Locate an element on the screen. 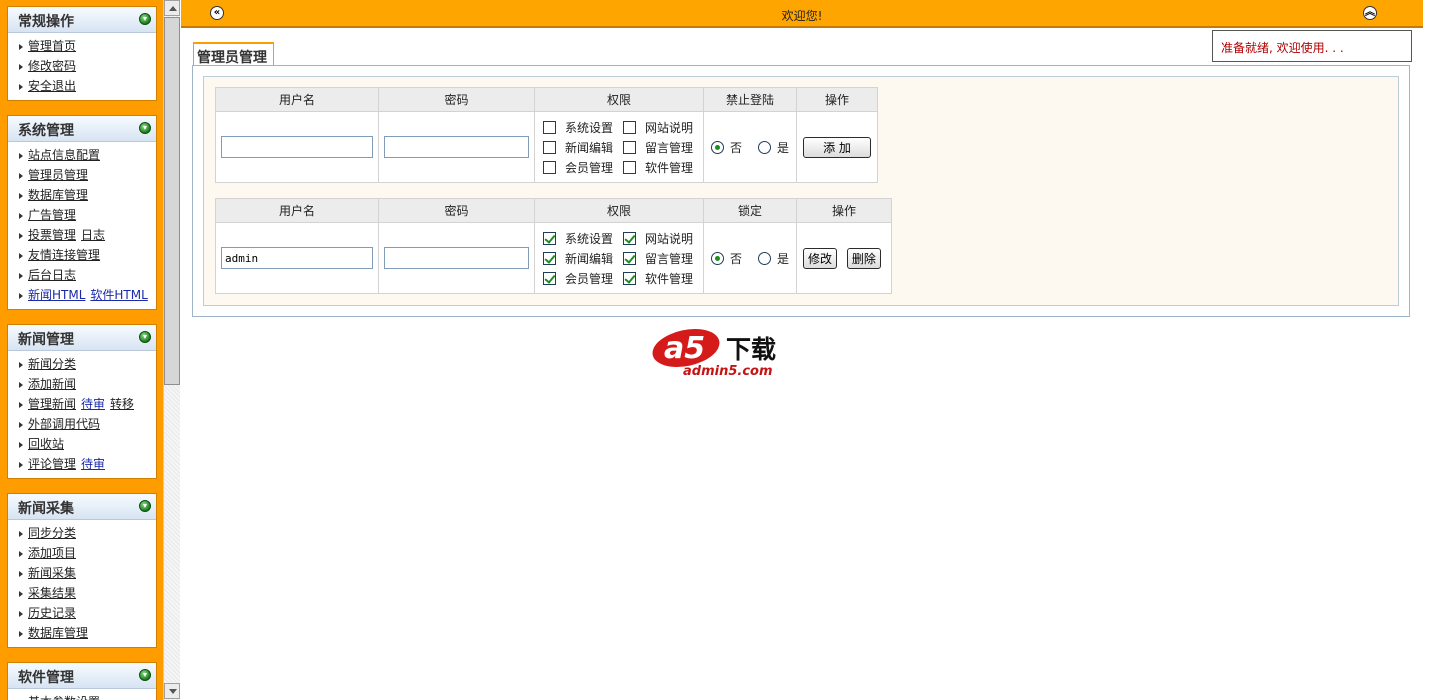 This screenshot has width=1440, height=700. panel-header: 软件管理 is located at coordinates (82, 676).